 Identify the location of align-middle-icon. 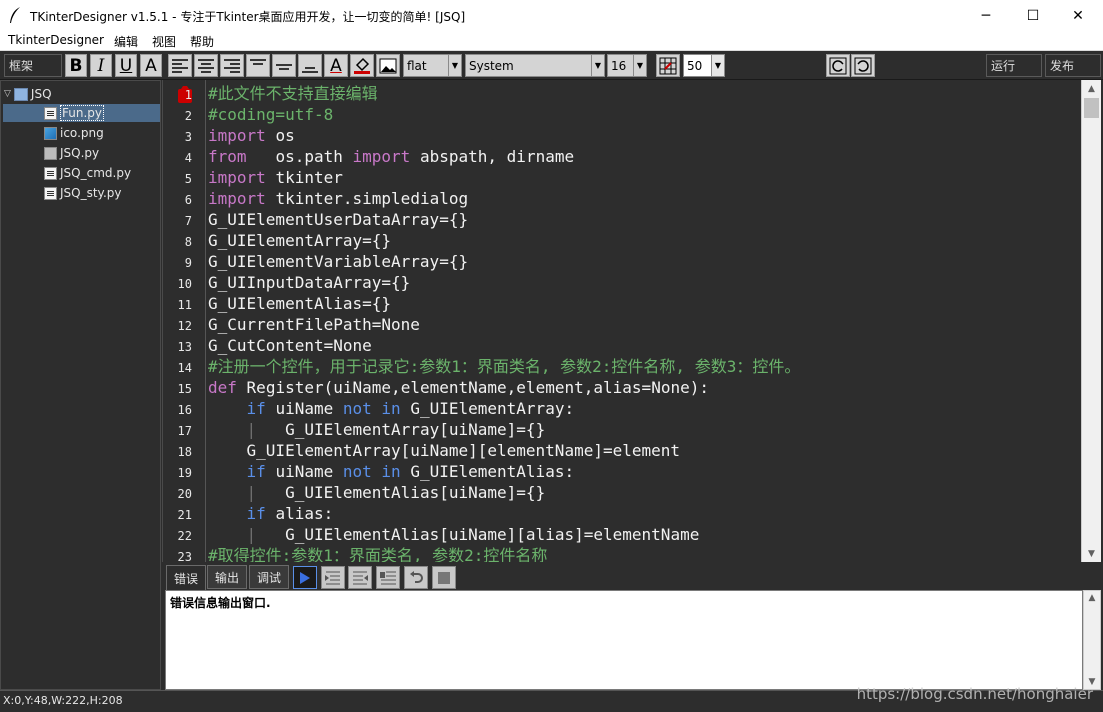
(284, 66).